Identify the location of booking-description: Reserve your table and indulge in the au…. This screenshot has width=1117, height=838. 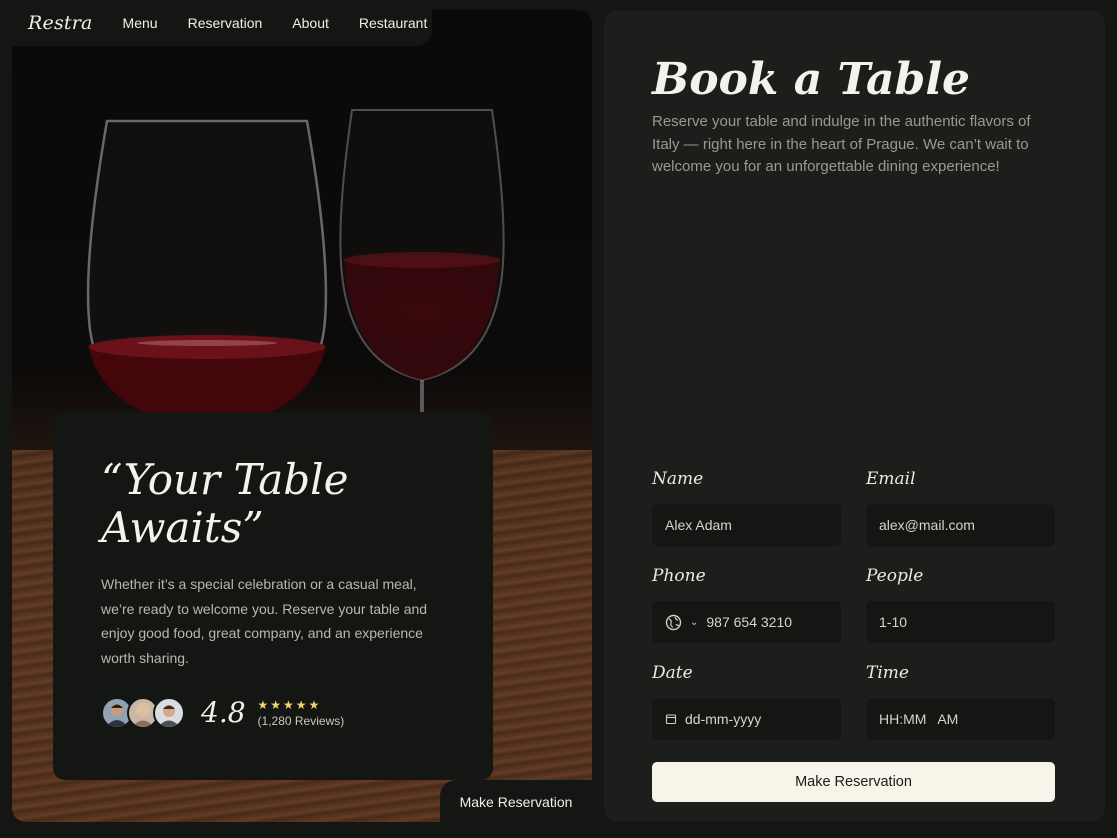
(841, 144).